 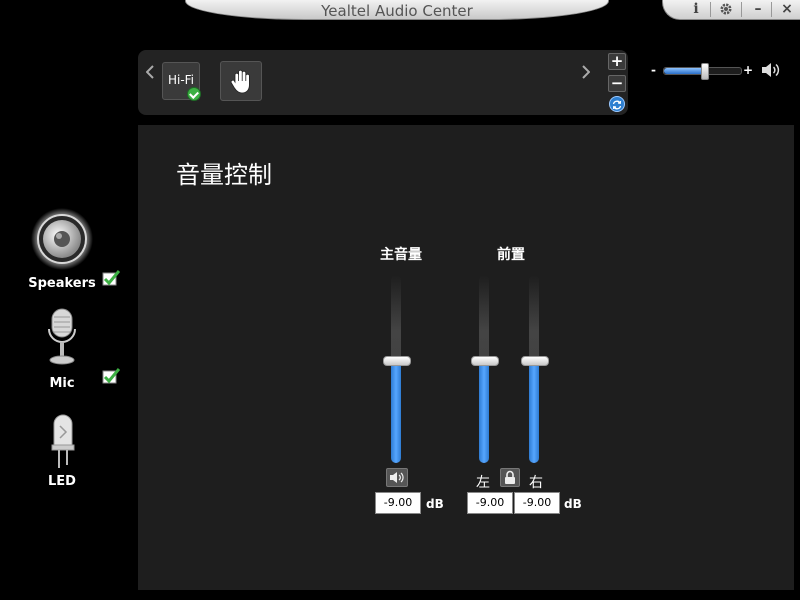 I want to click on chevron-left-icon, so click(x=149, y=72).